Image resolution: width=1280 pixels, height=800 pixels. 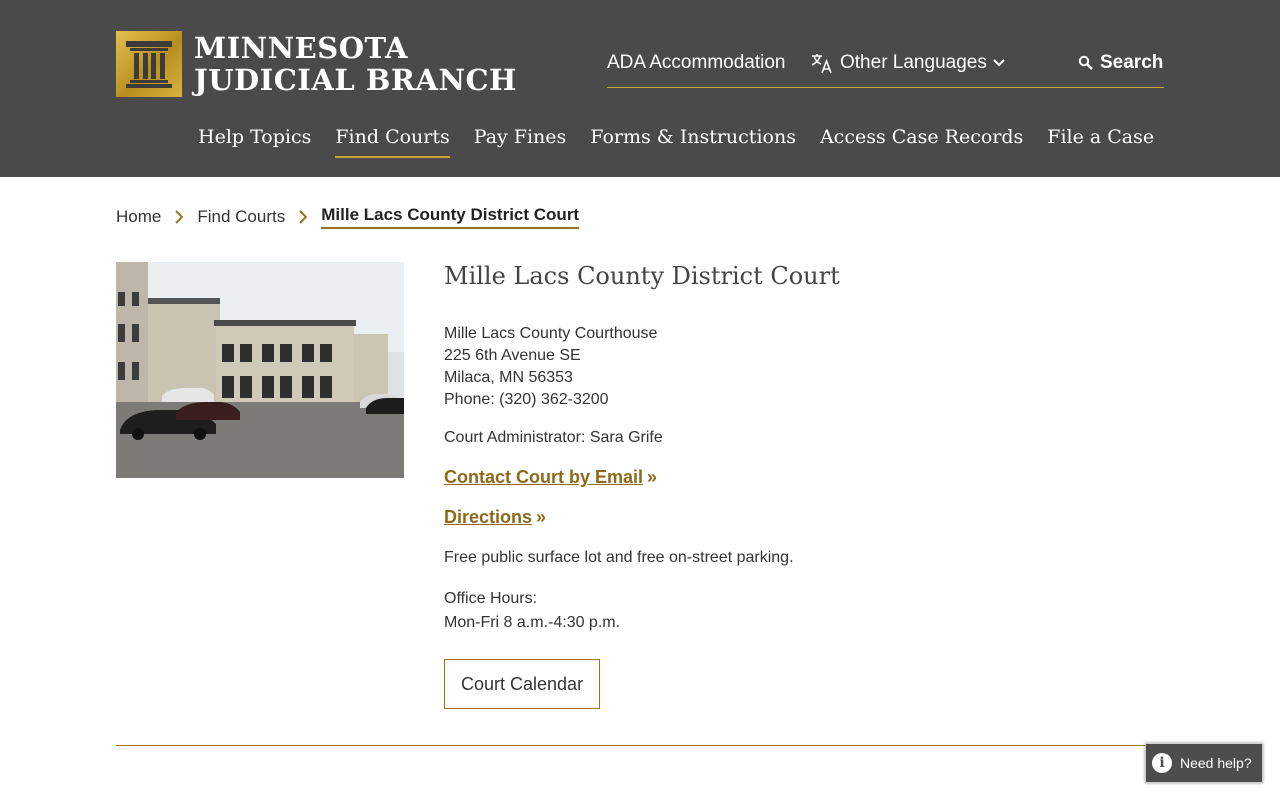 What do you see at coordinates (640, 745) in the screenshot?
I see `content-divider` at bounding box center [640, 745].